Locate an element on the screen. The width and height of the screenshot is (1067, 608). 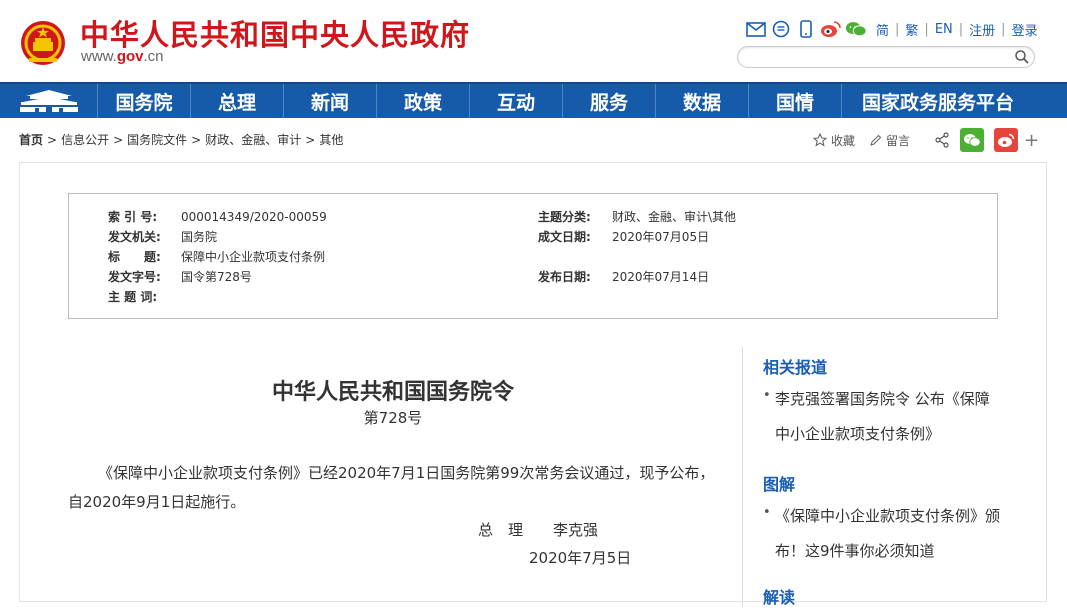
meta-value: 000014349/2020-00059 is located at coordinates (254, 217).